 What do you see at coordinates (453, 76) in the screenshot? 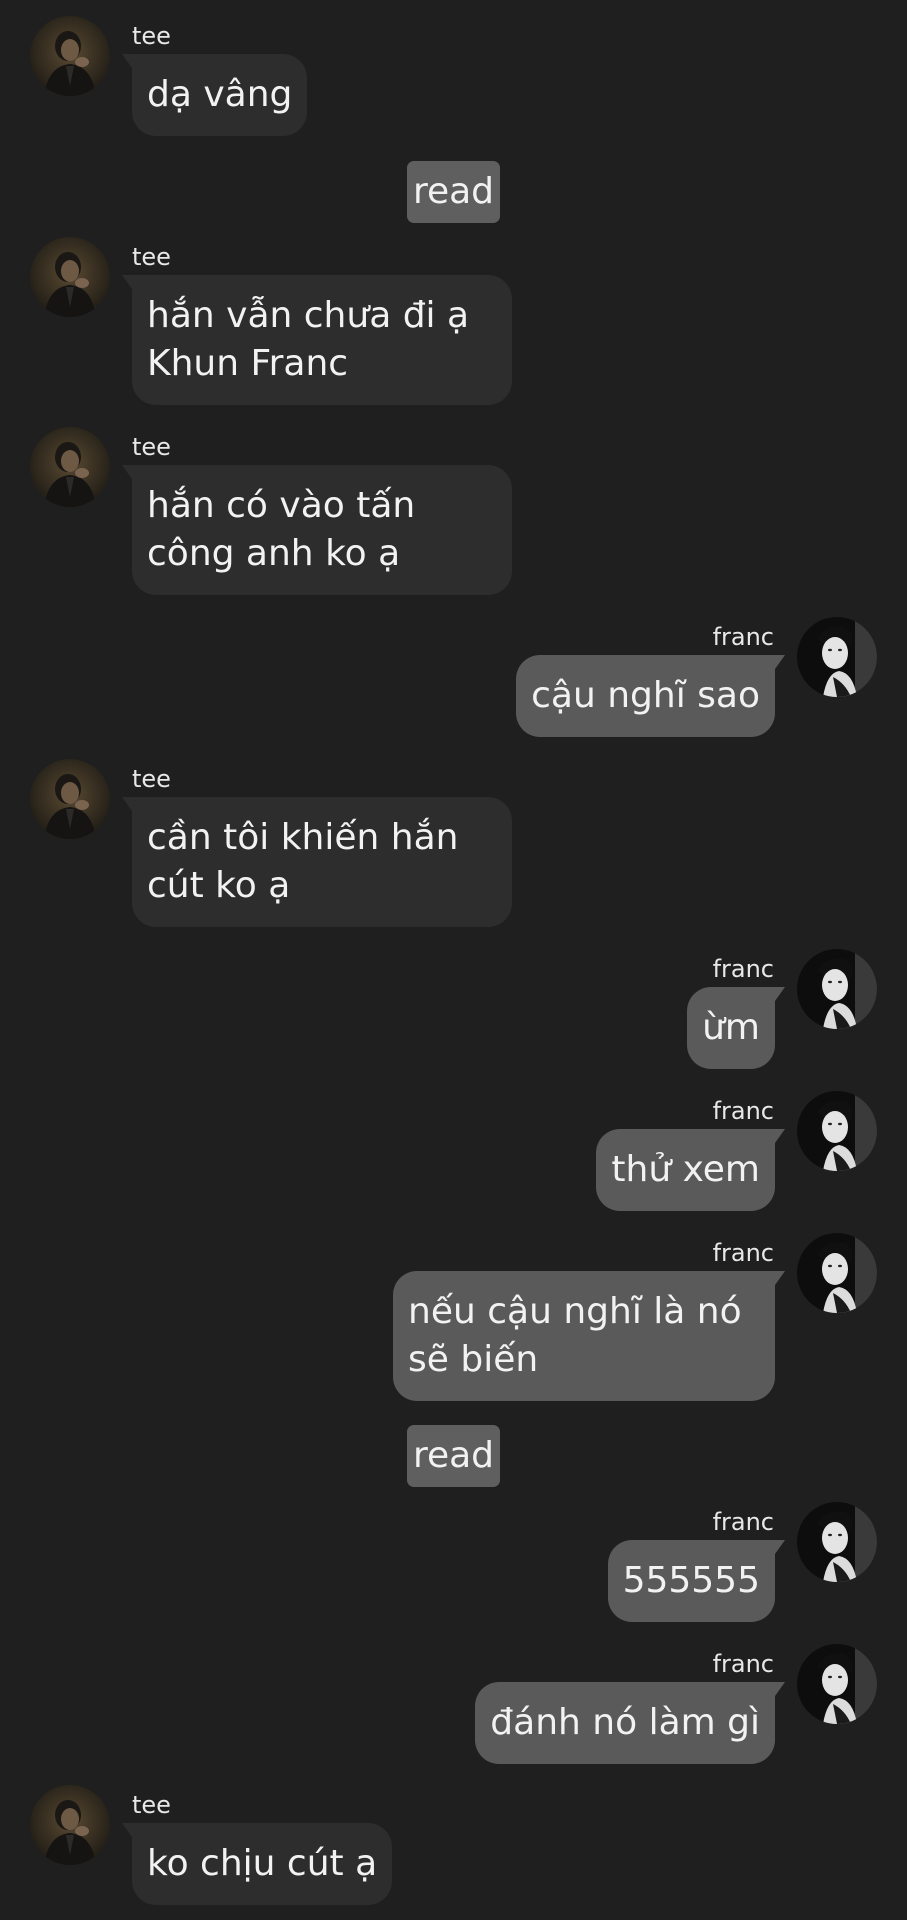
I see `message-row: tee dạ vâng` at bounding box center [453, 76].